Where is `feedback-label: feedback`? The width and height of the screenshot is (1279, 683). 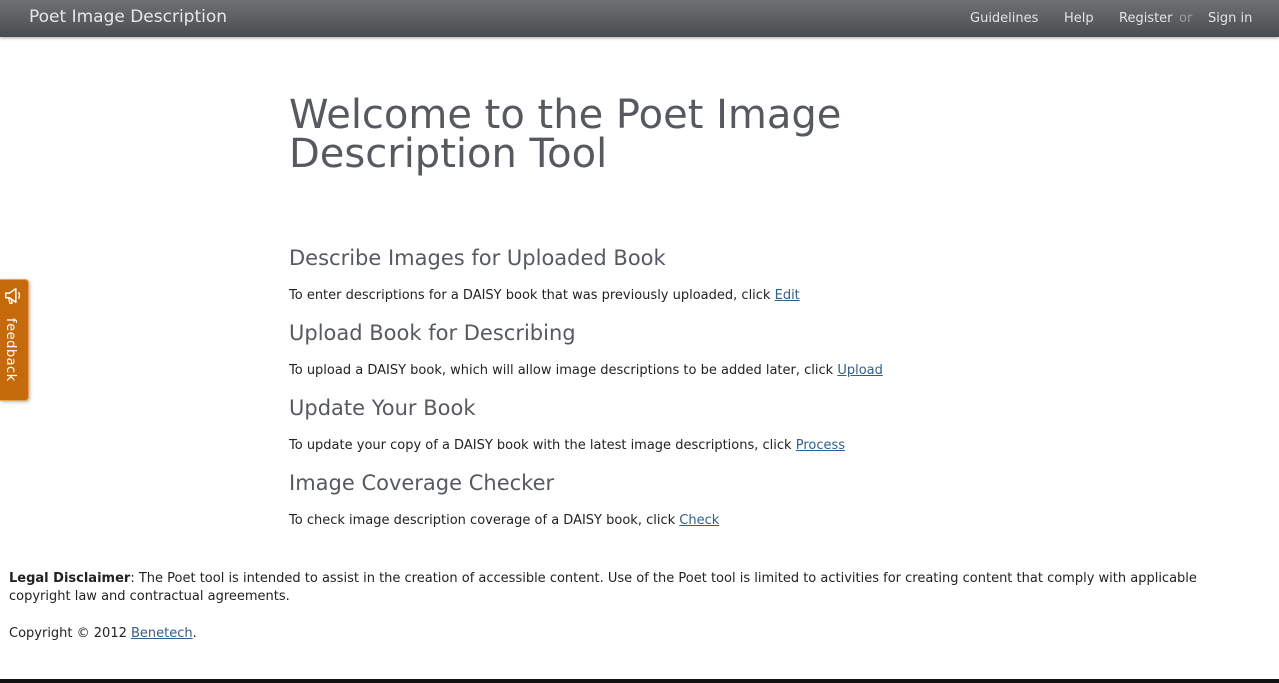 feedback-label: feedback is located at coordinates (10, 350).